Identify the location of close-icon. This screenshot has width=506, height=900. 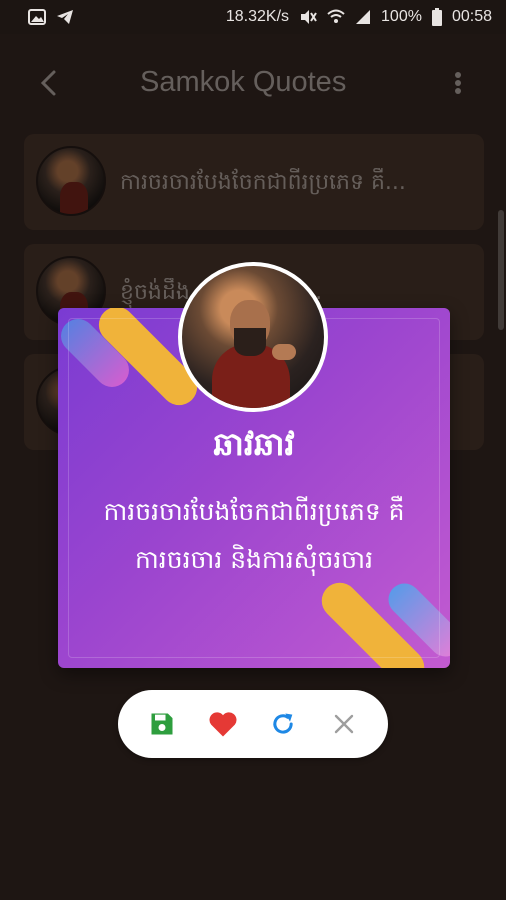
(343, 724).